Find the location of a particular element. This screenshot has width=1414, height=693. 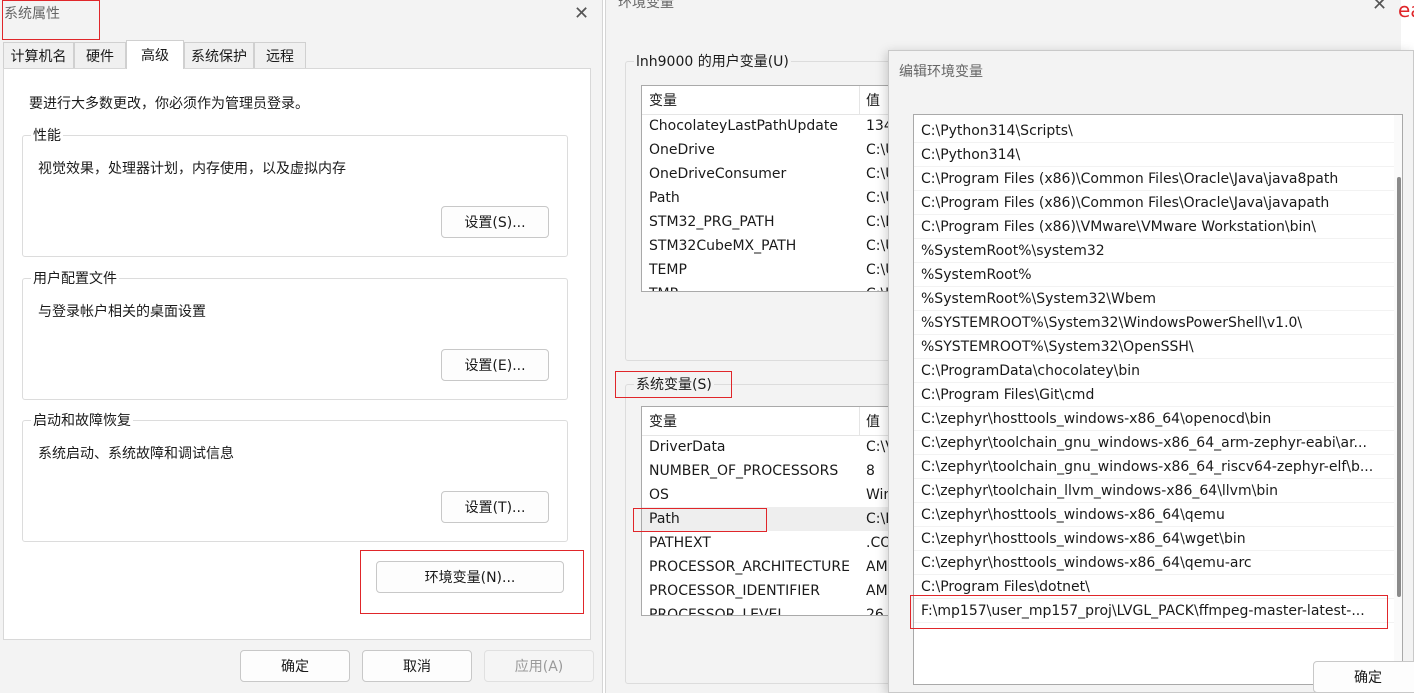

table-row: STM32CubeMX_PATH C:\U is located at coordinates (768, 246).